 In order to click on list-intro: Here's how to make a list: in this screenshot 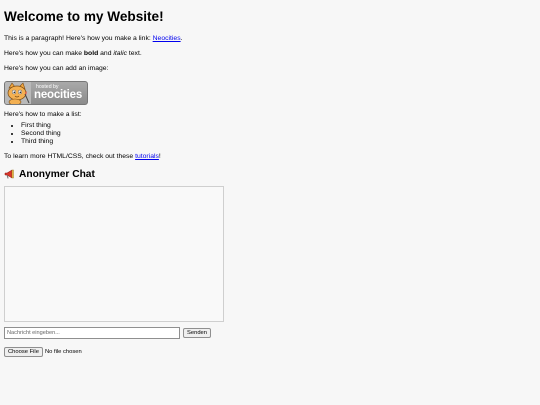, I will do `click(43, 115)`.